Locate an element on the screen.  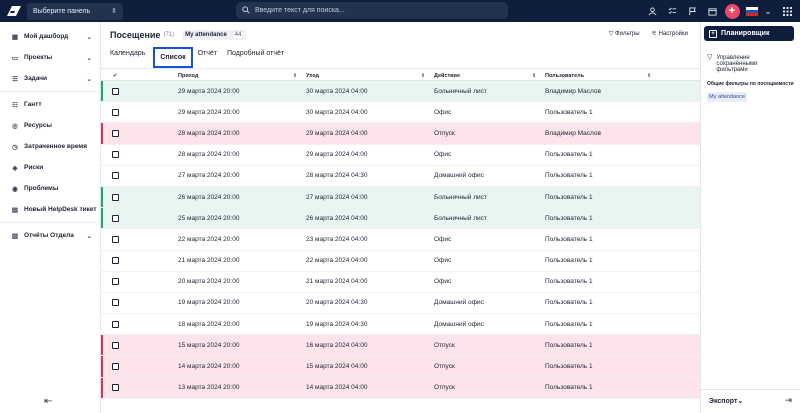
add-button: + is located at coordinates (732, 11).